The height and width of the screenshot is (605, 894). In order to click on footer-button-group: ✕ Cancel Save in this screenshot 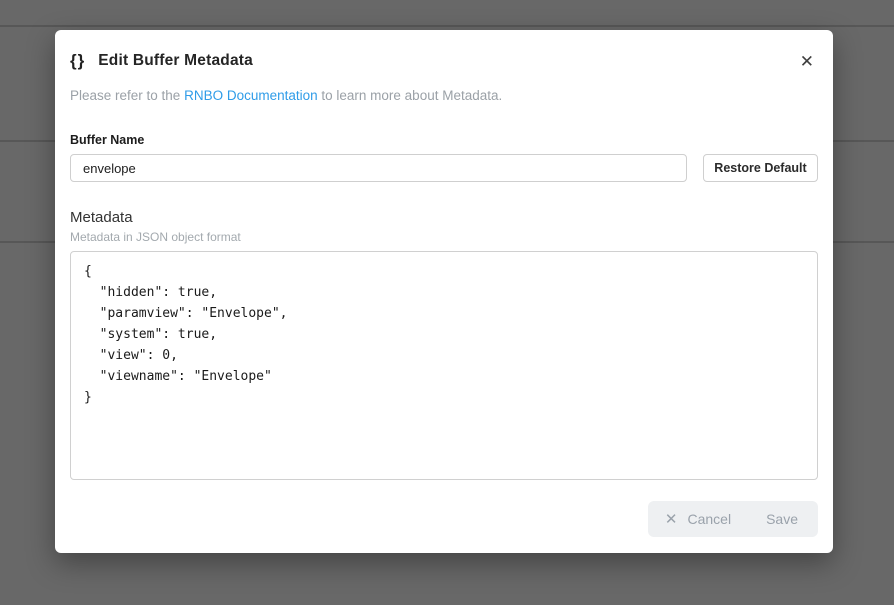, I will do `click(732, 519)`.